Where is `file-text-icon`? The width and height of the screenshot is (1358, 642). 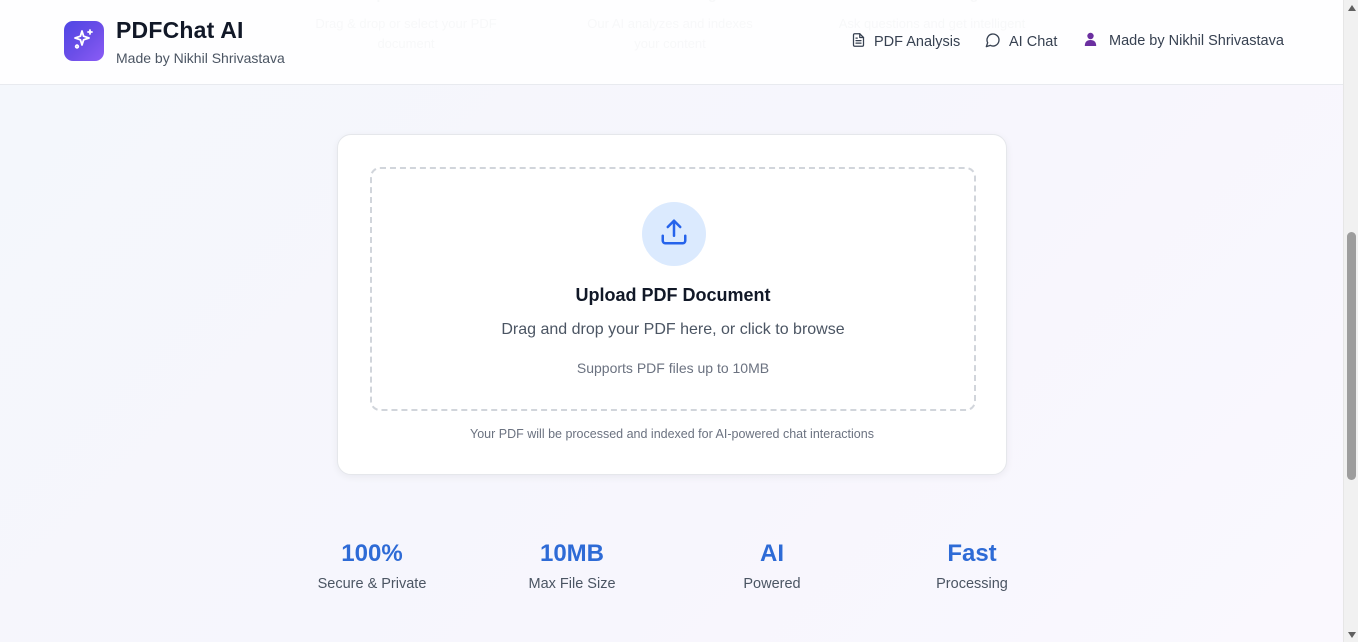
file-text-icon is located at coordinates (862, 42).